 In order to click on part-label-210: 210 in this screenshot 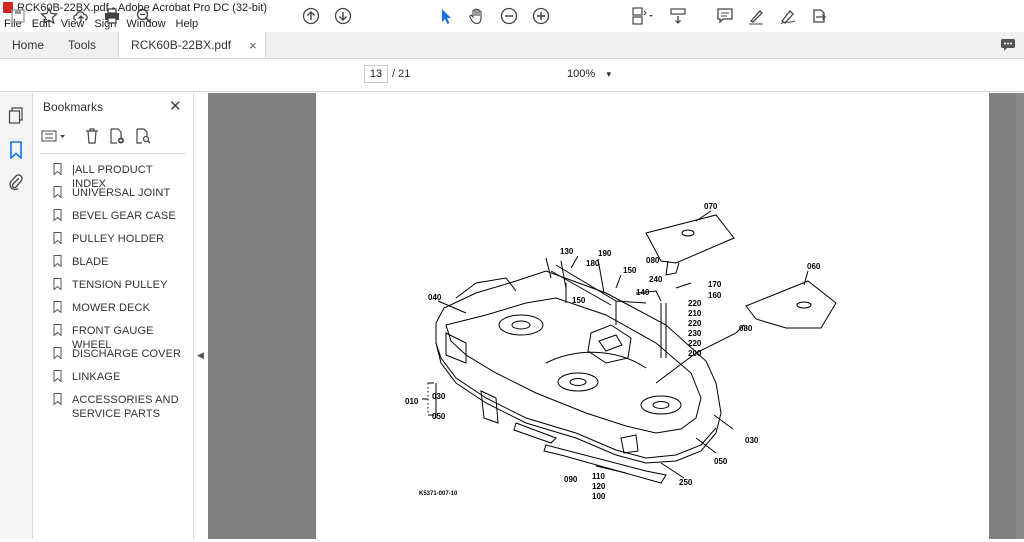, I will do `click(695, 313)`.